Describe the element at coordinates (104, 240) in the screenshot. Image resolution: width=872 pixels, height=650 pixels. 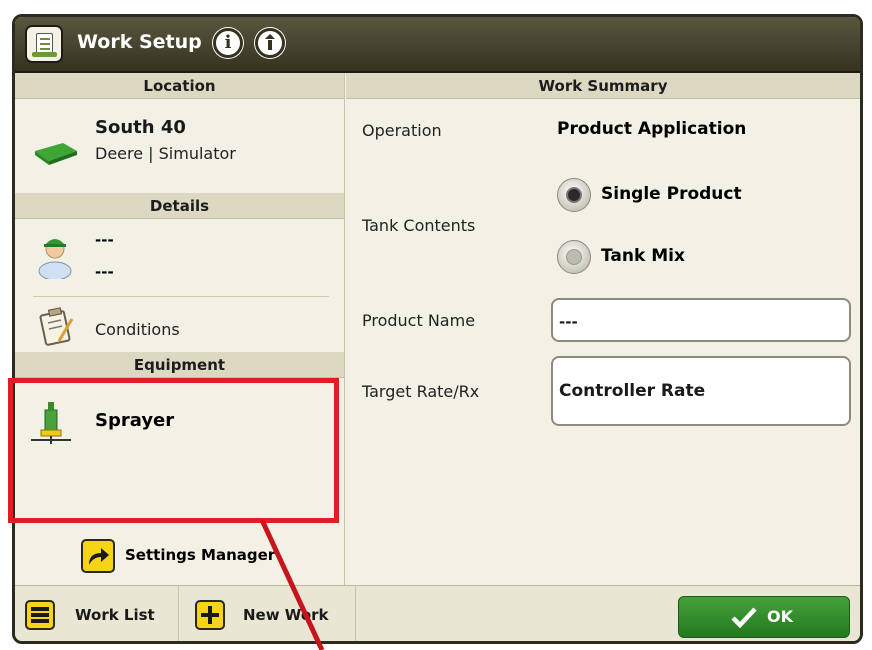
I see `operator-value: ---` at that location.